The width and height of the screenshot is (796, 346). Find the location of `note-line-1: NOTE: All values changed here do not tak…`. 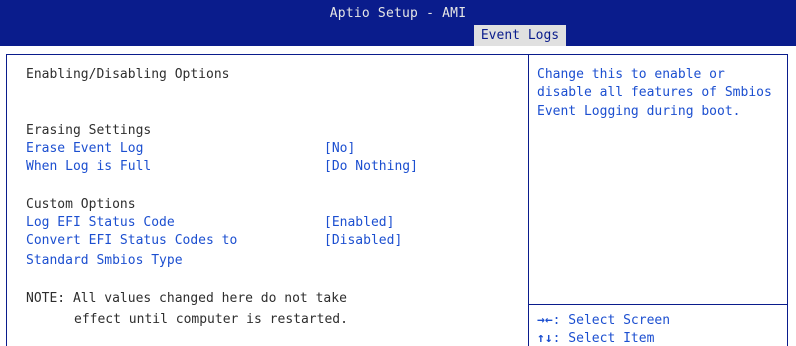

note-line-1: NOTE: All values changed here do not tak… is located at coordinates (186, 298).